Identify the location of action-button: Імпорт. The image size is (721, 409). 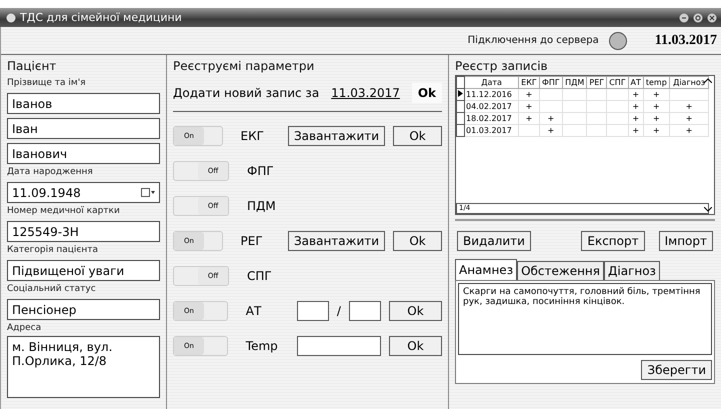
(685, 241).